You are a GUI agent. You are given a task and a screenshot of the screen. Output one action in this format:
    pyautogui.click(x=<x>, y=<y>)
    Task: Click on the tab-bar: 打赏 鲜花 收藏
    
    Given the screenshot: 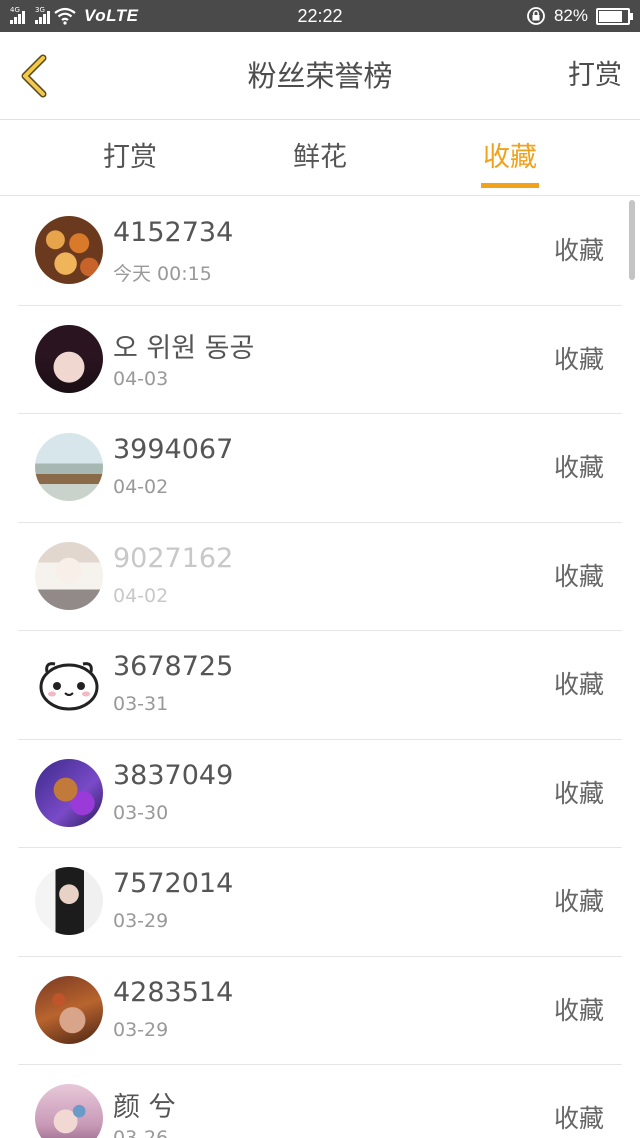 What is the action you would take?
    pyautogui.click(x=320, y=158)
    